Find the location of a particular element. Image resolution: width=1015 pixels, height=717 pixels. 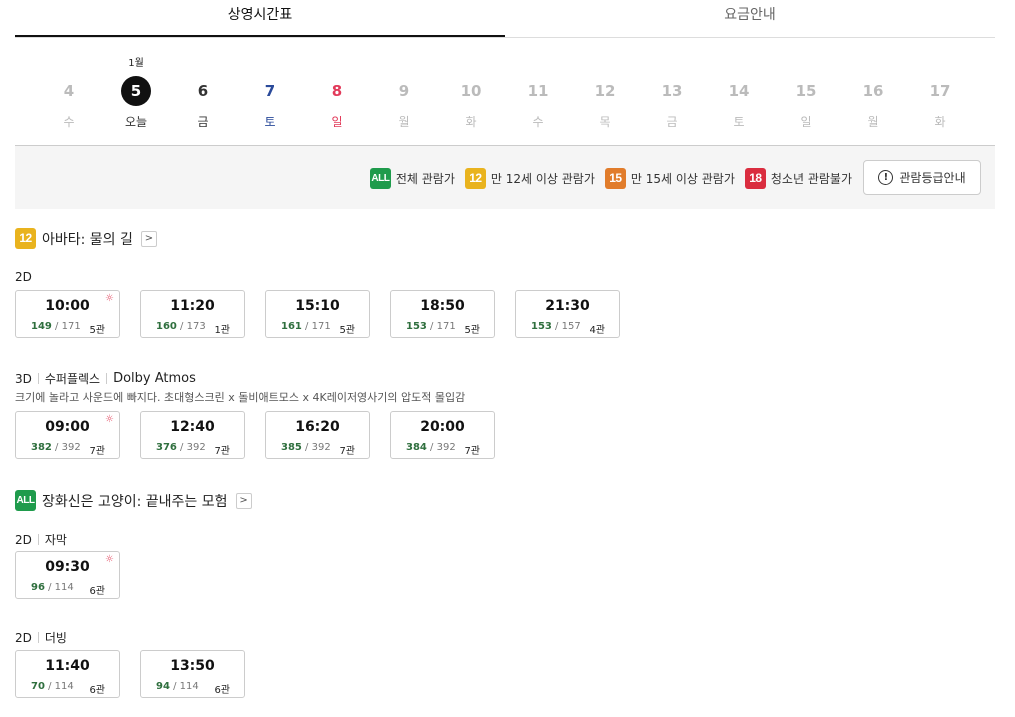

schedule-tabs: 상영시간표 요금안내 is located at coordinates (505, 19).